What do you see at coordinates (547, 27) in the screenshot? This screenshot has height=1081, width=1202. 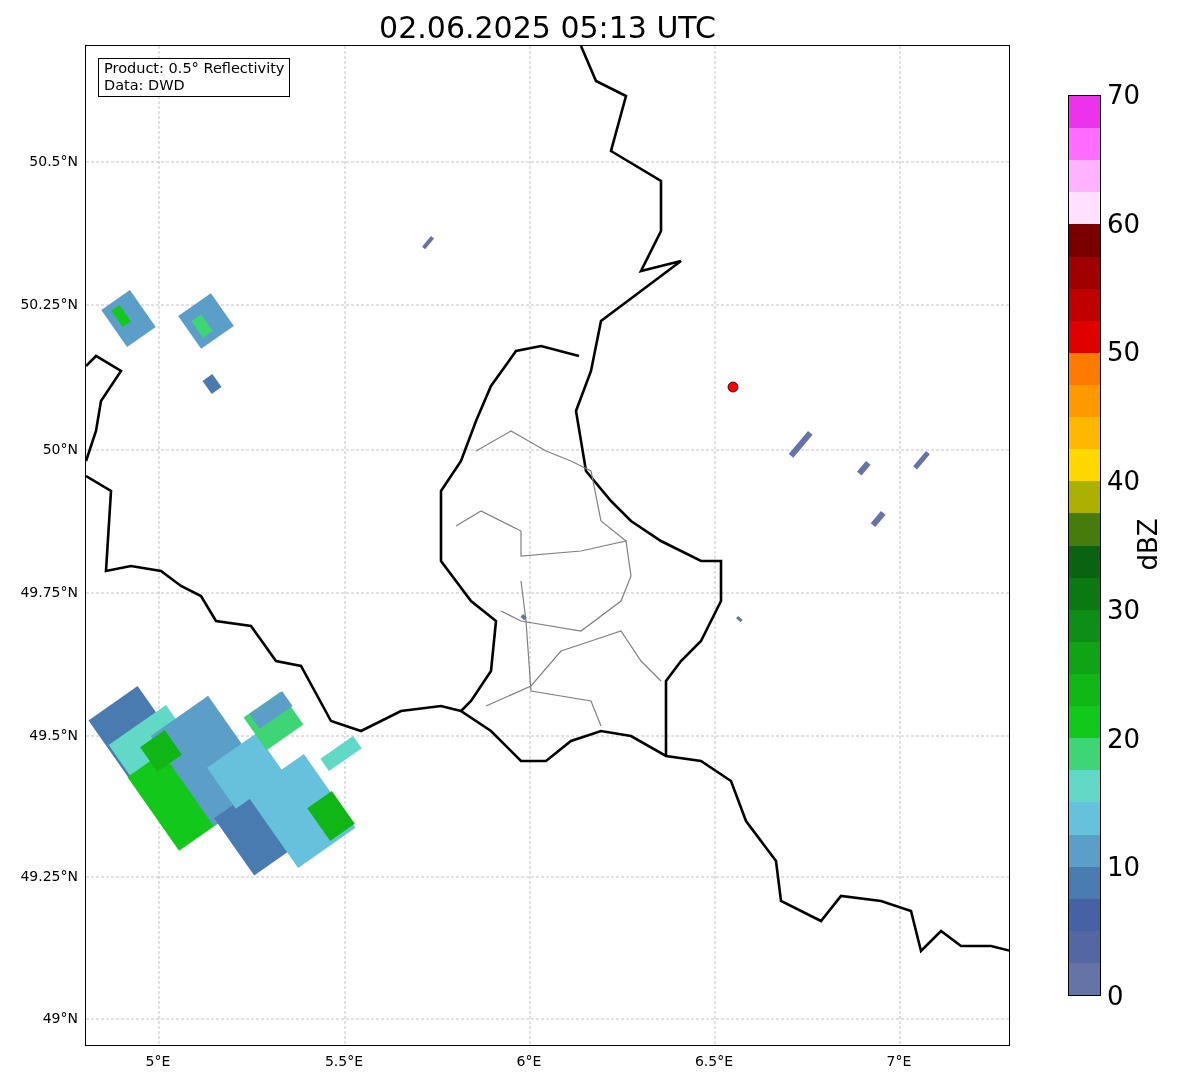 I see `chart-title: 02.06.2025 05:13 UTC` at bounding box center [547, 27].